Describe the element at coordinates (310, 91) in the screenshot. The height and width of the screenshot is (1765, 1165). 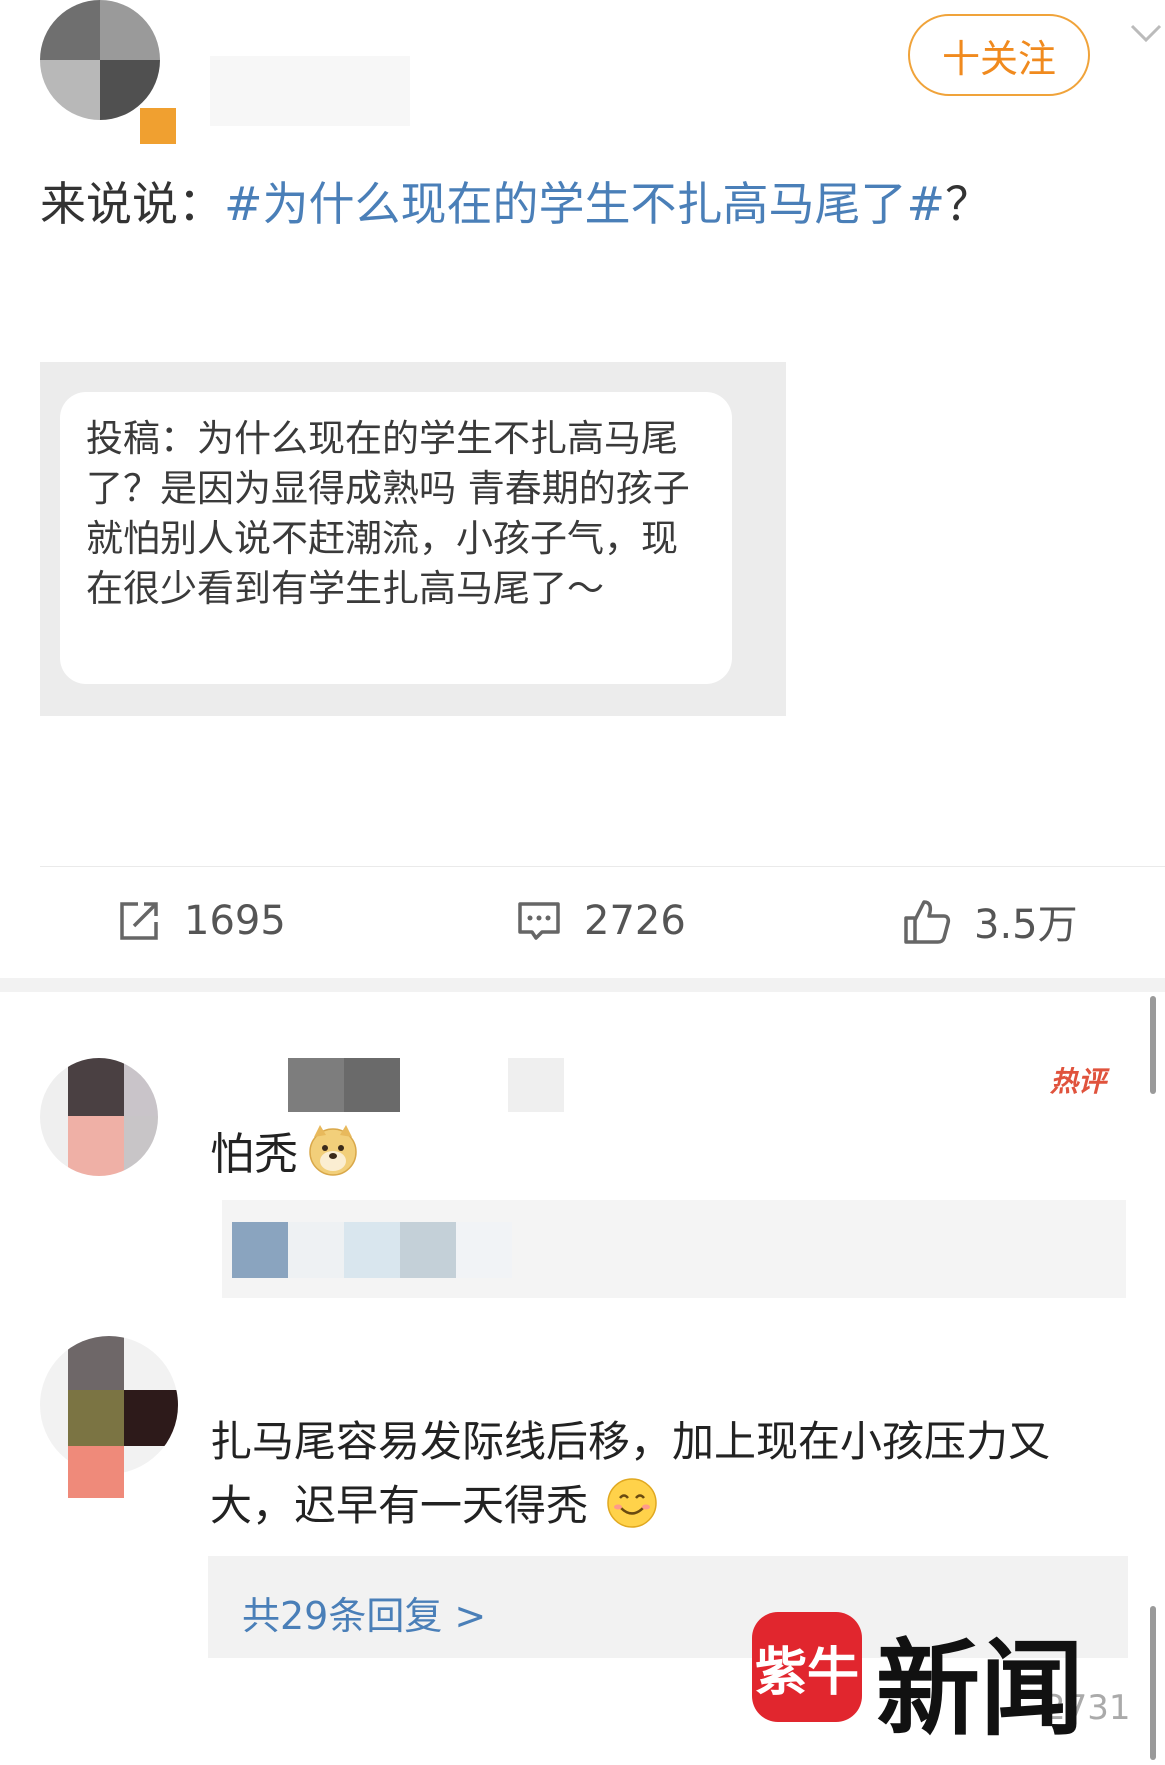
I see `author-name-blurred` at that location.